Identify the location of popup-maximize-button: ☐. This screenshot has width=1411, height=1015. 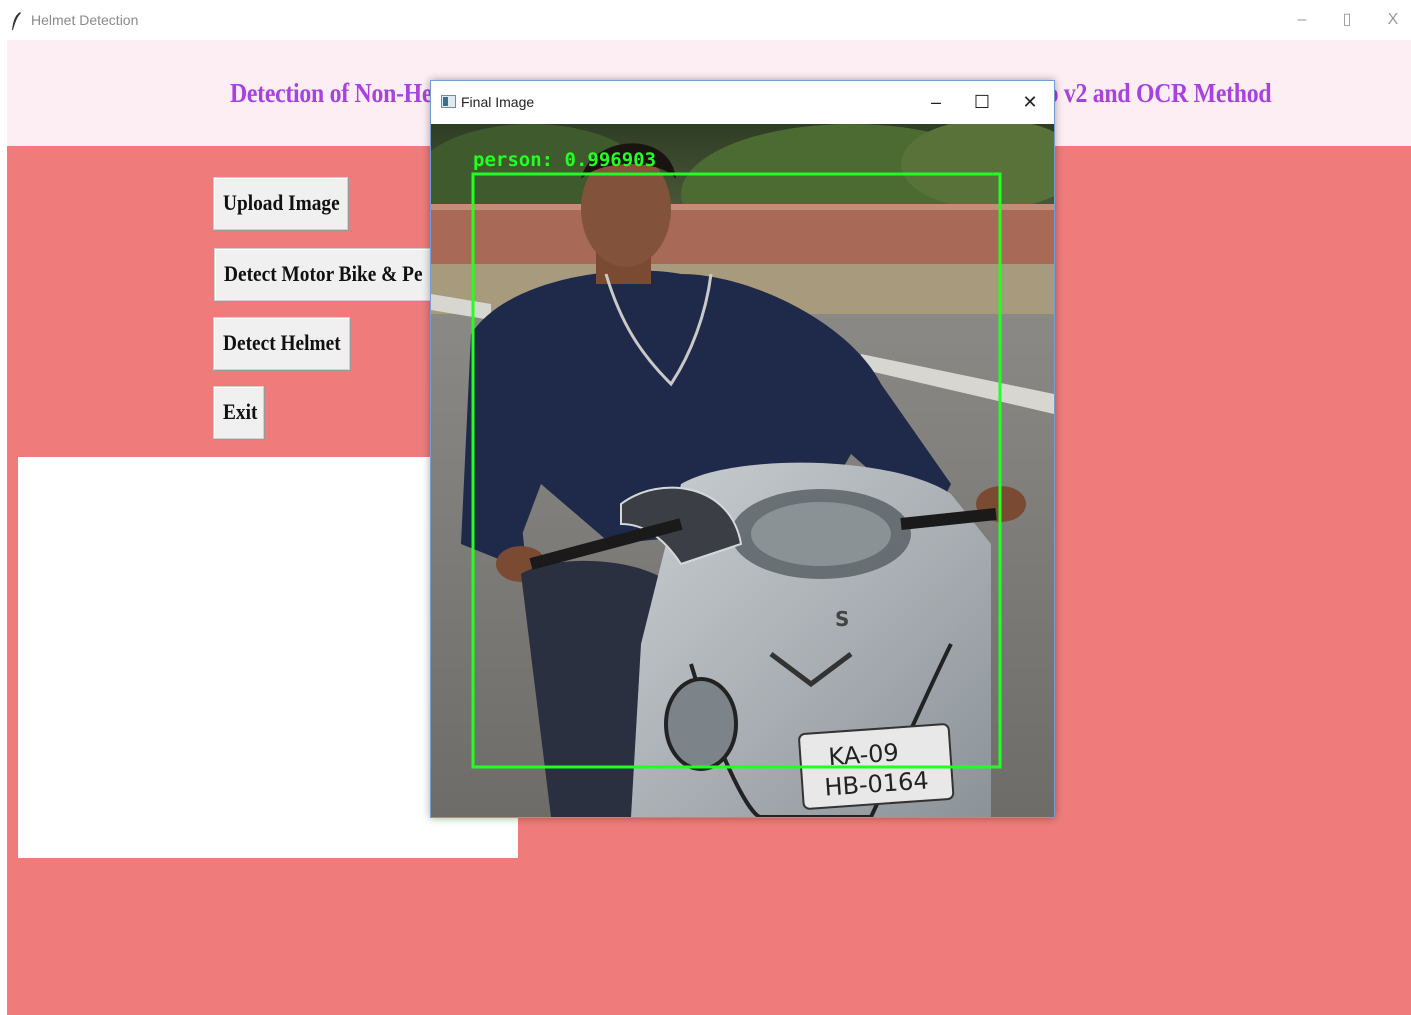
(982, 102).